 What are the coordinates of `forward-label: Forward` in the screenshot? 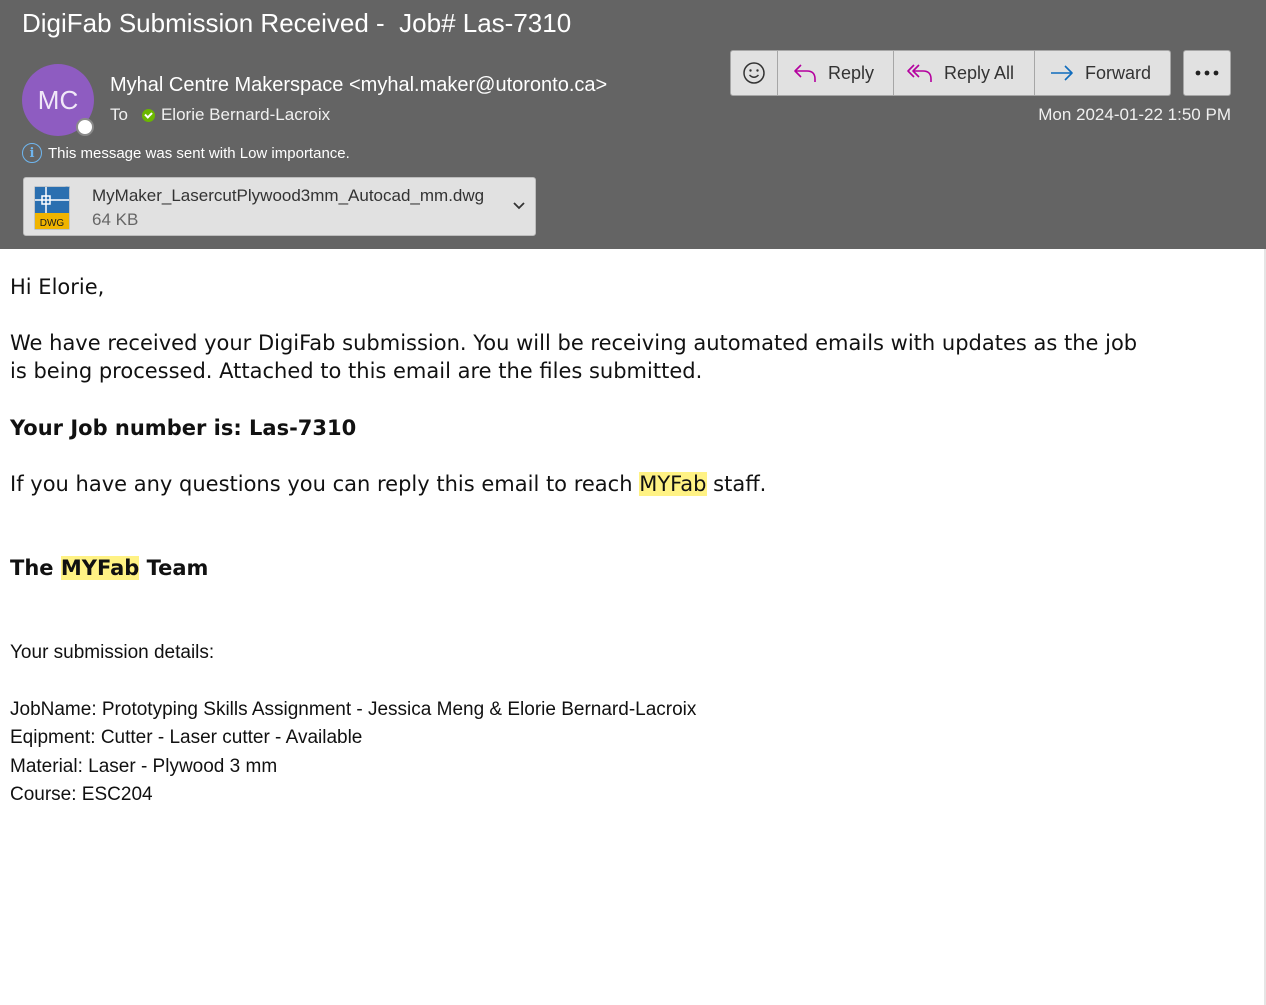 It's located at (1118, 72).